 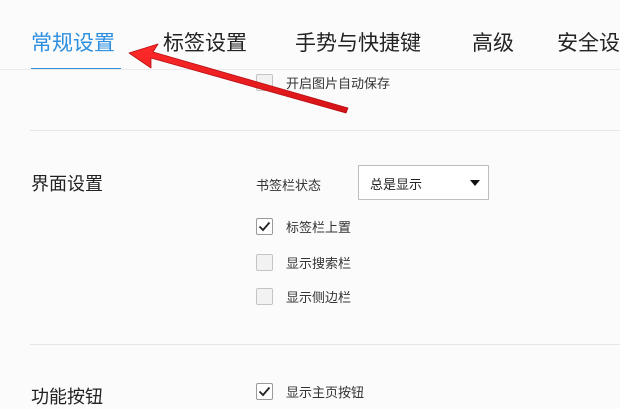 I want to click on tab-tab-settings: 标签设置, so click(x=205, y=43).